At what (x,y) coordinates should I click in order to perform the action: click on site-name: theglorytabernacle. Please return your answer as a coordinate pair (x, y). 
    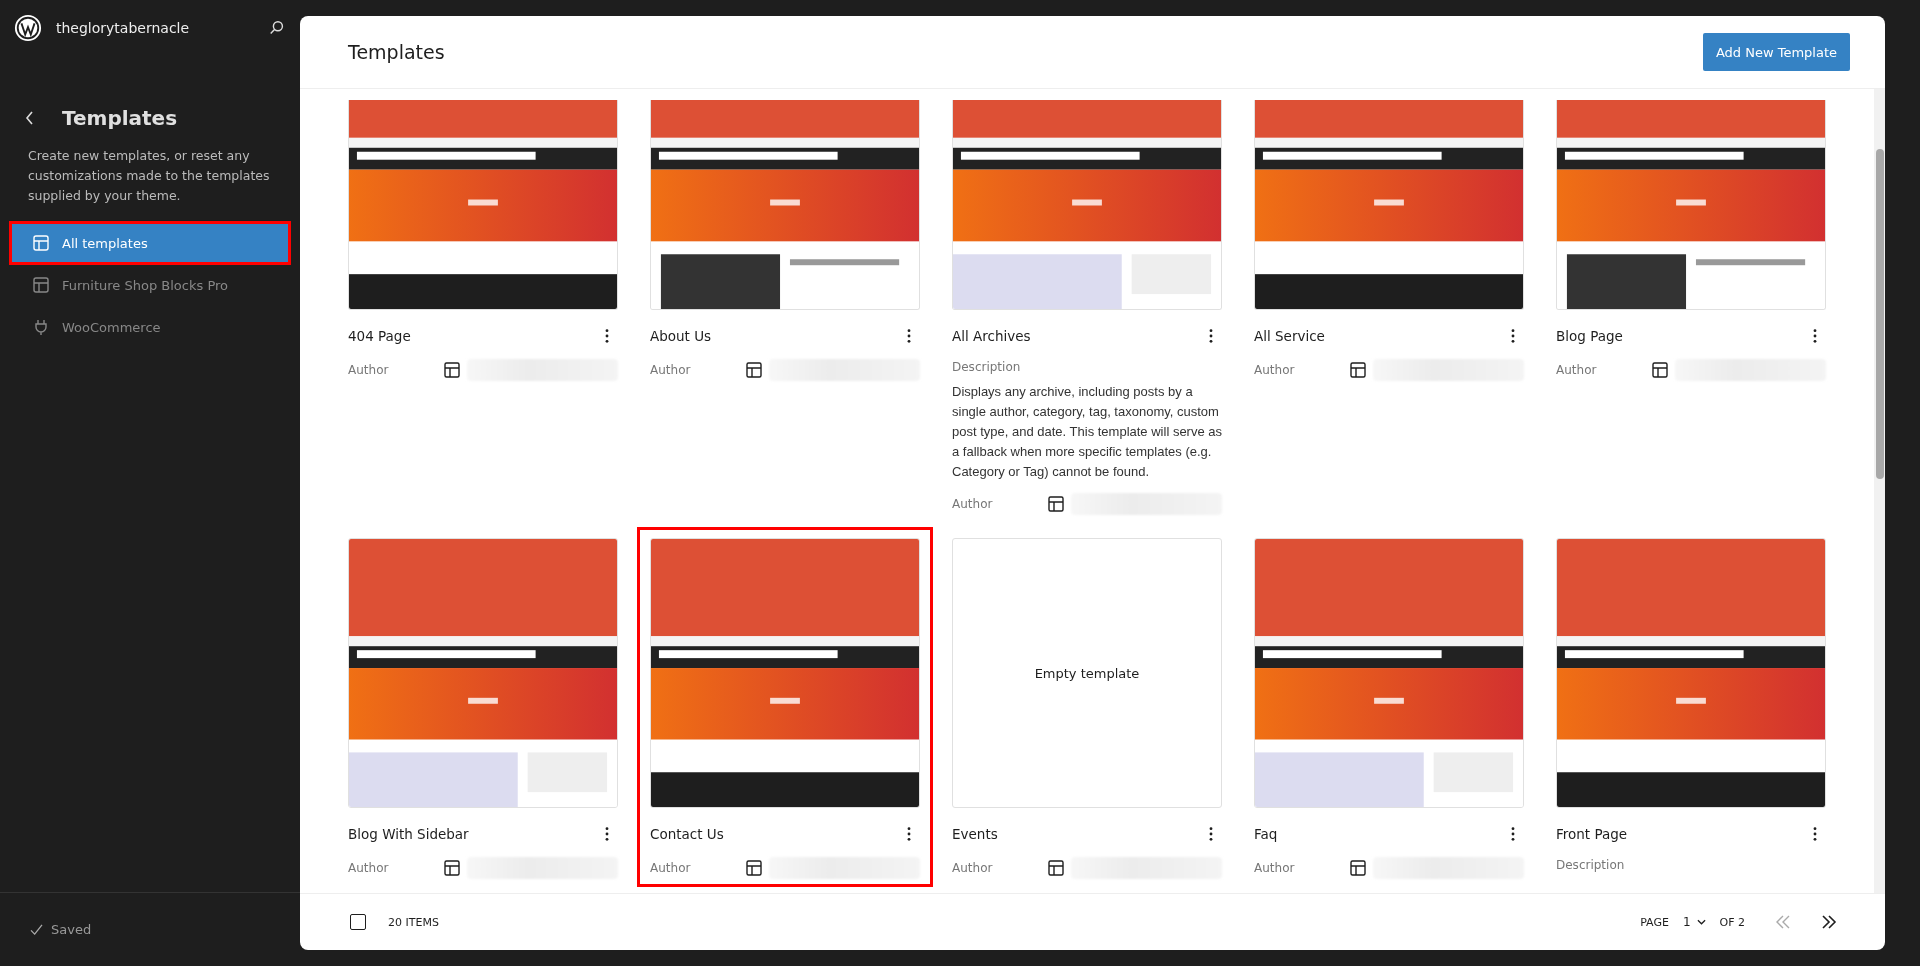
    Looking at the image, I should click on (155, 28).